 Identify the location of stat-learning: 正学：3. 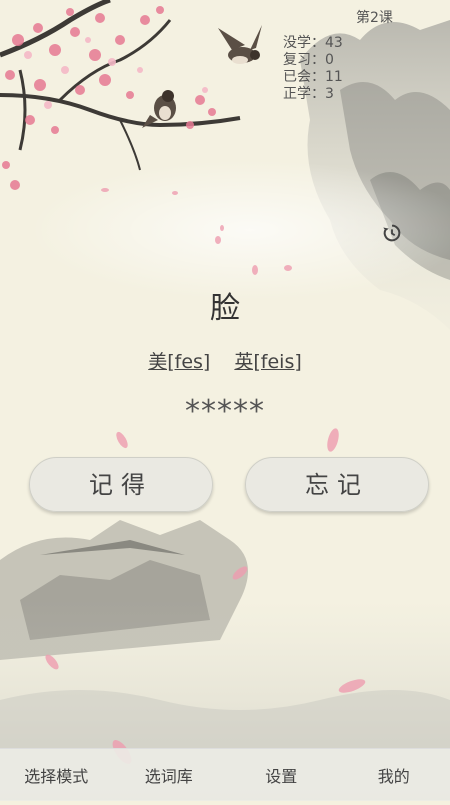
(313, 94).